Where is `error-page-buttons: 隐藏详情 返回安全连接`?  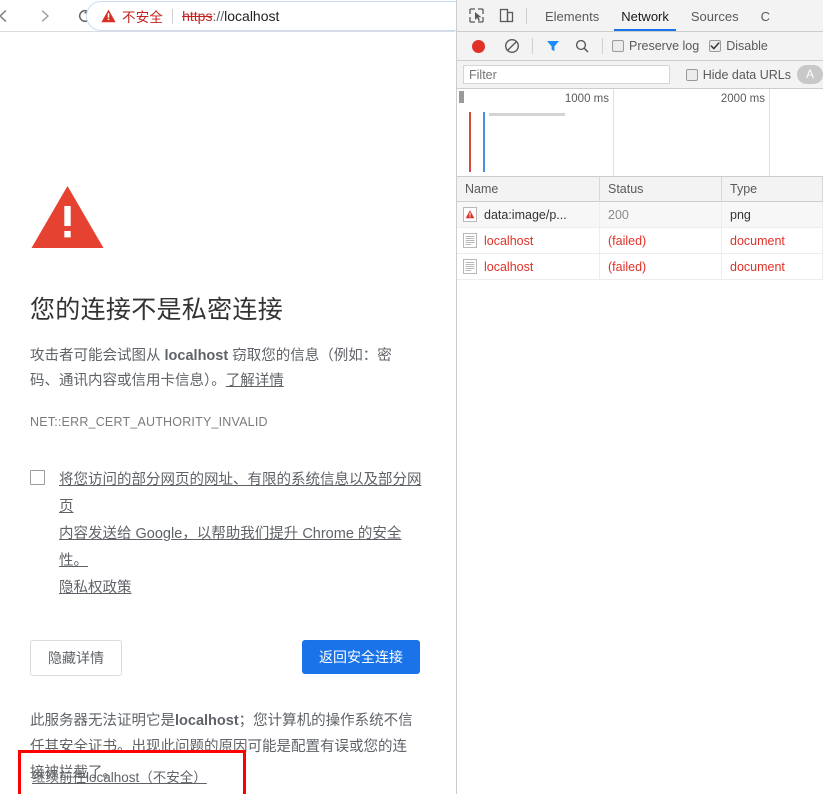
error-page-buttons: 隐藏详情 返回安全连接 is located at coordinates (225, 658).